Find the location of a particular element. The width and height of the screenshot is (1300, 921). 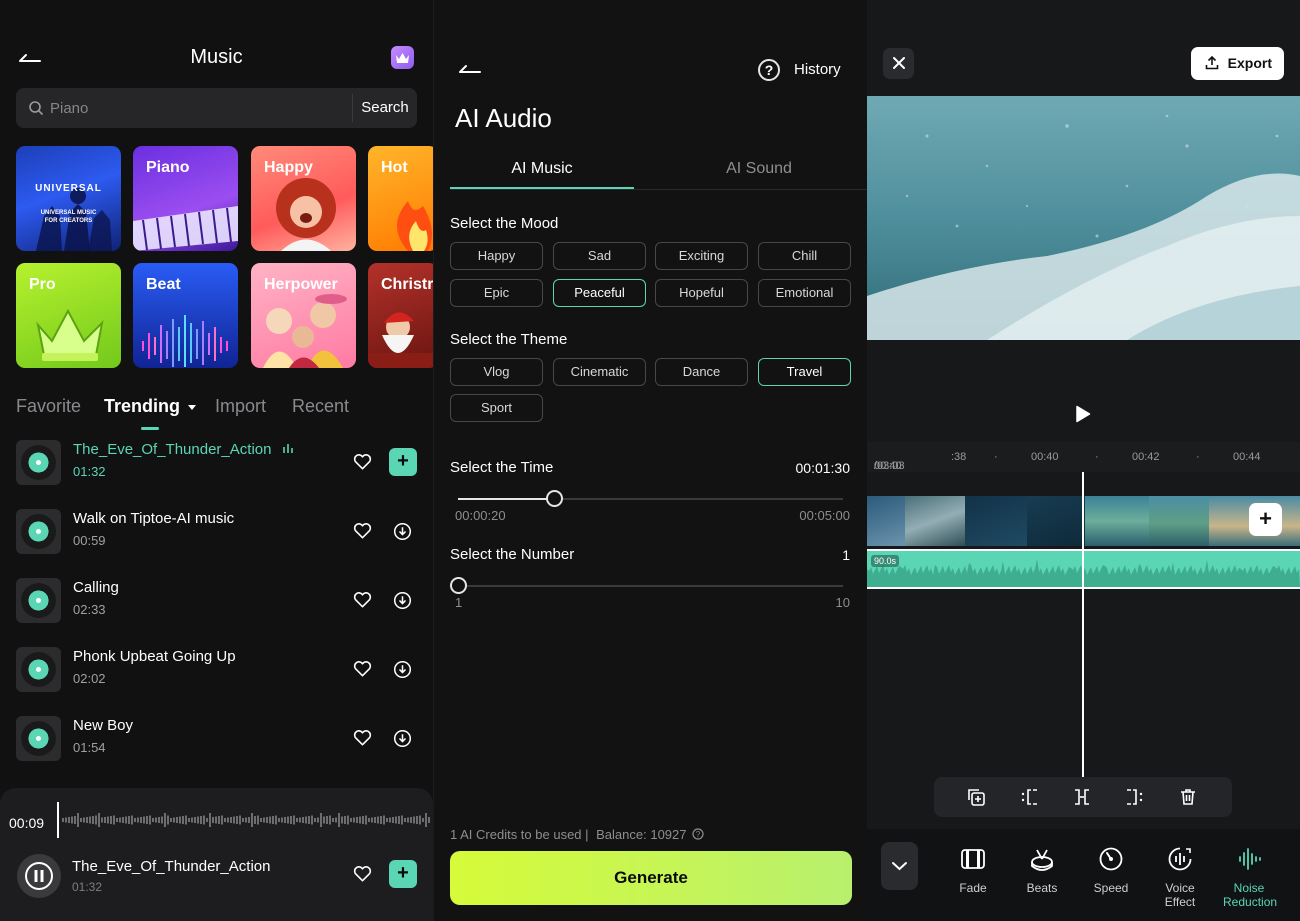

mood-chip-peaceful: Peaceful is located at coordinates (599, 293).